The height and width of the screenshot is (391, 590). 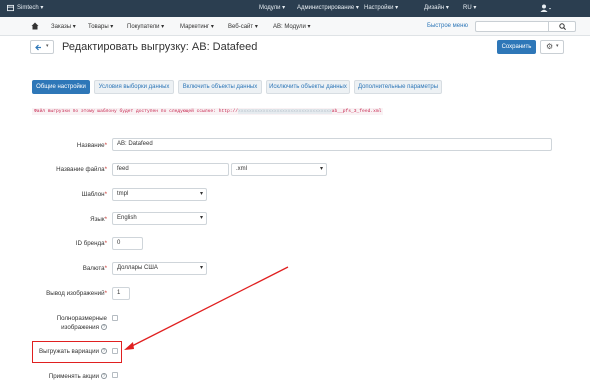 I want to click on currency-label: Валюта*, so click(x=94, y=268).